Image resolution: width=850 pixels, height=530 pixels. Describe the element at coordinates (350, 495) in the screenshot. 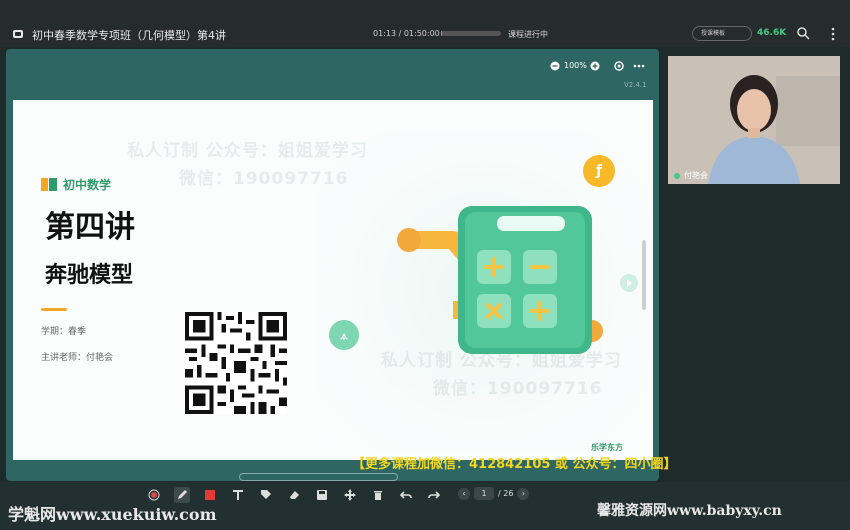

I see `move-icon` at that location.